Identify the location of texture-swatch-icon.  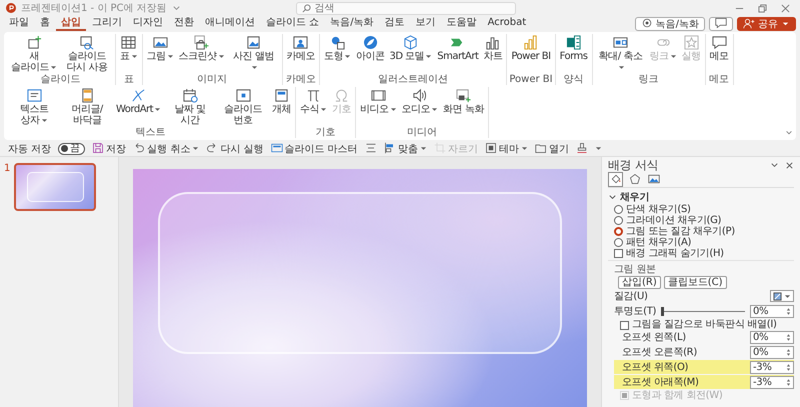
(777, 296).